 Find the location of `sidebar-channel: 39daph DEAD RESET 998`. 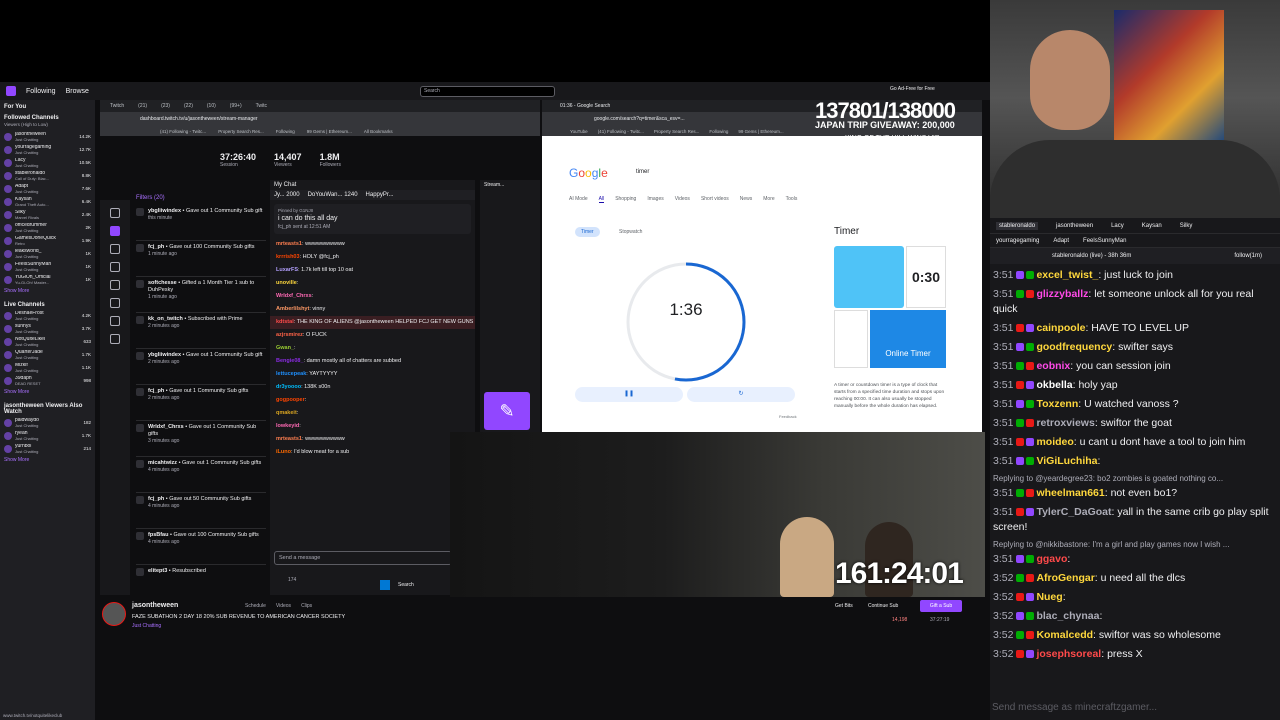

sidebar-channel: 39daph DEAD RESET 998 is located at coordinates (47, 380).